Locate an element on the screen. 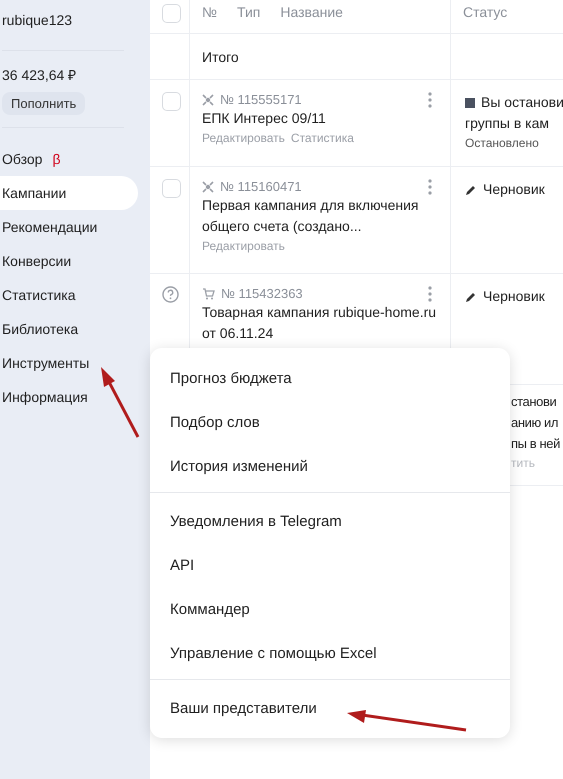 Image resolution: width=563 pixels, height=779 pixels. column-header: Название is located at coordinates (311, 13).